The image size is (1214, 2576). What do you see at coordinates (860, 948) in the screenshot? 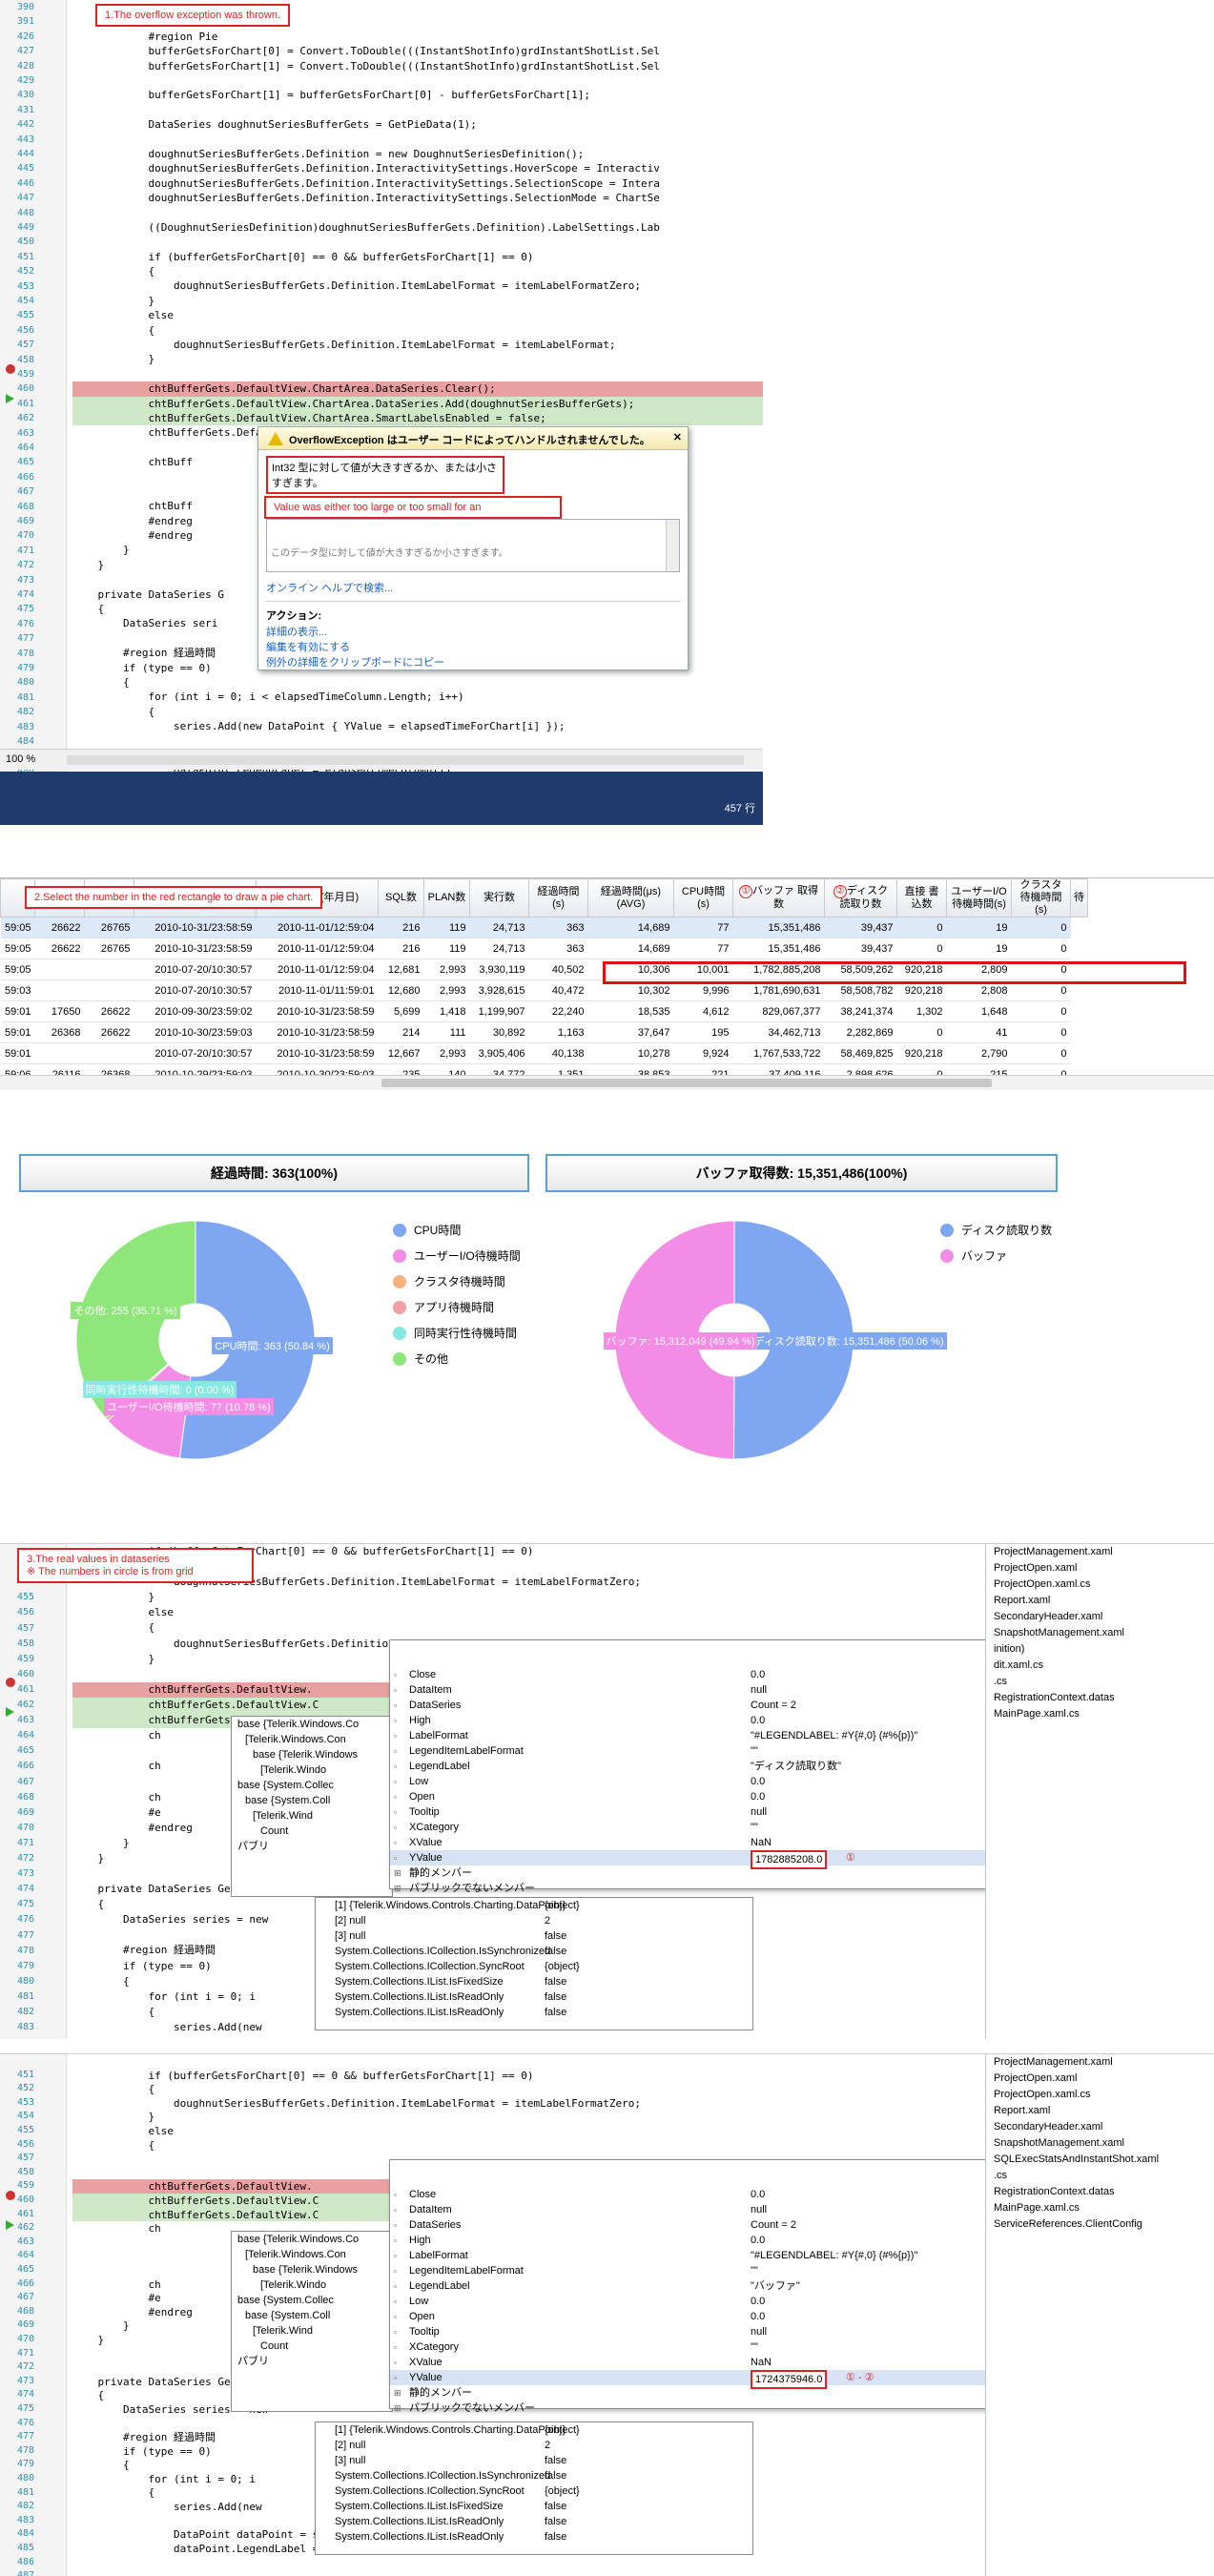
I see `table-cell: 39,437` at bounding box center [860, 948].